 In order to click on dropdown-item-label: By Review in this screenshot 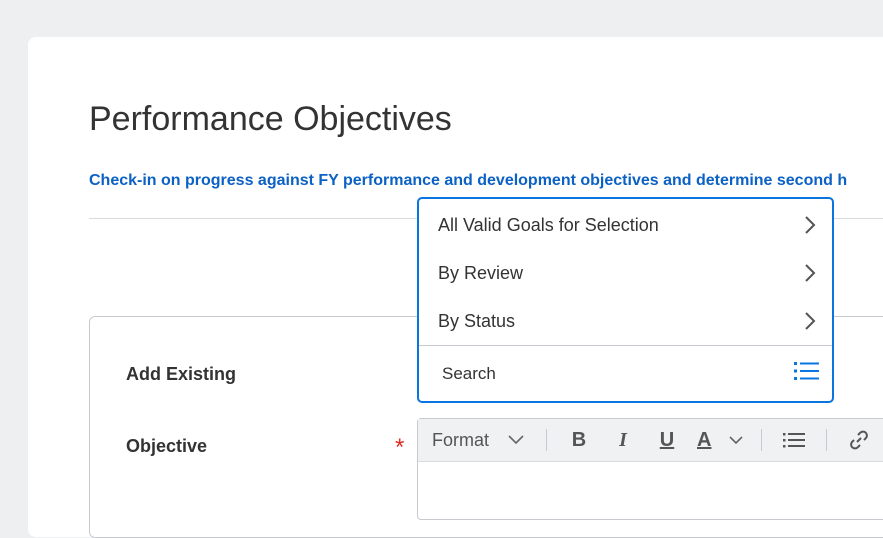, I will do `click(481, 272)`.